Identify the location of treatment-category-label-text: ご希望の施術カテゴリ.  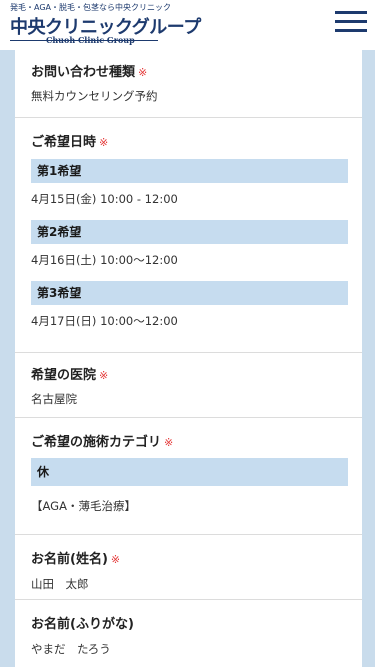
(96, 442).